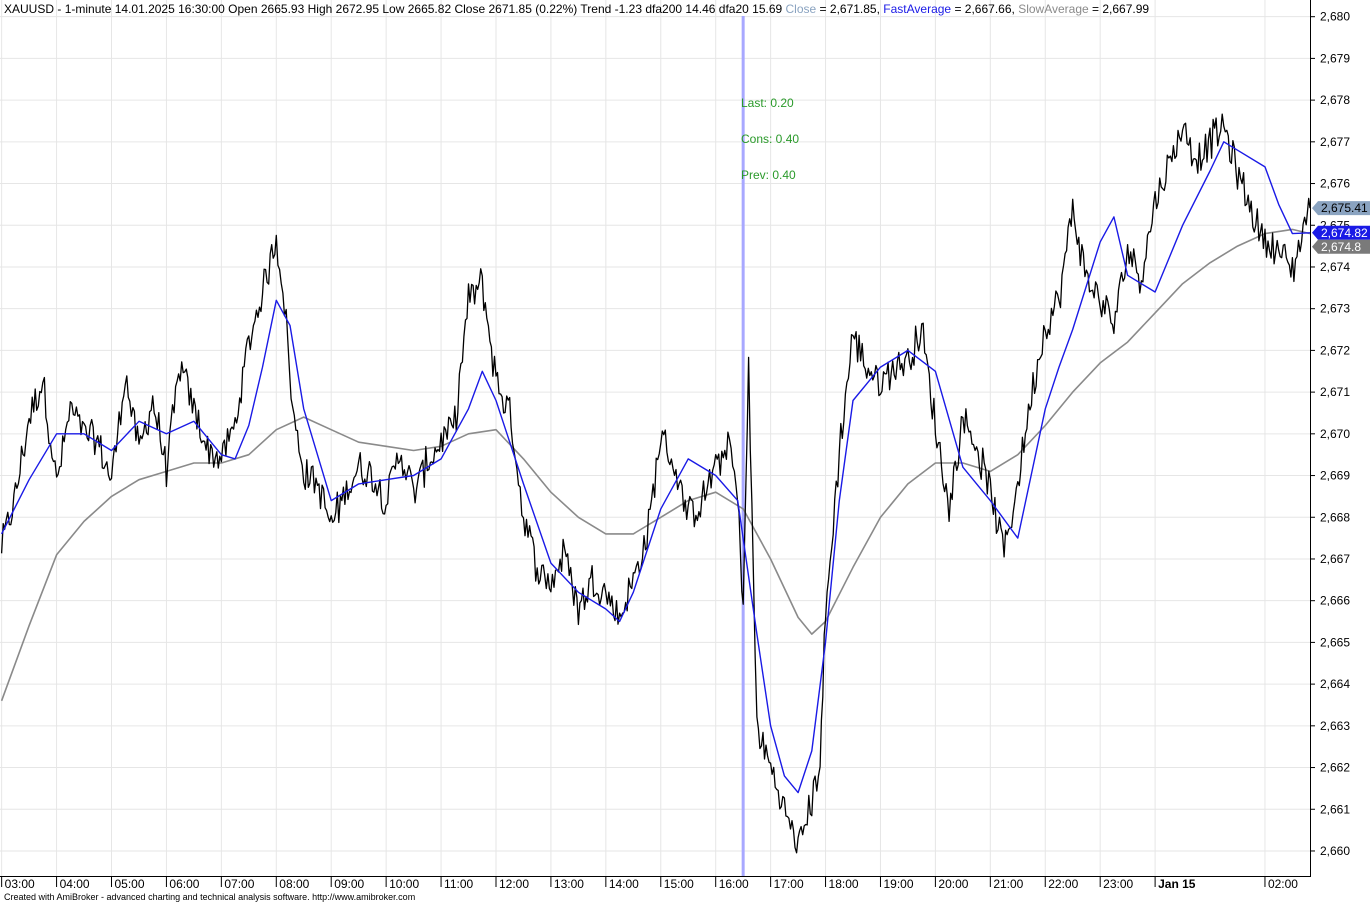  Describe the element at coordinates (29, 9) in the screenshot. I see `header-symbol: XAUUSD` at that location.